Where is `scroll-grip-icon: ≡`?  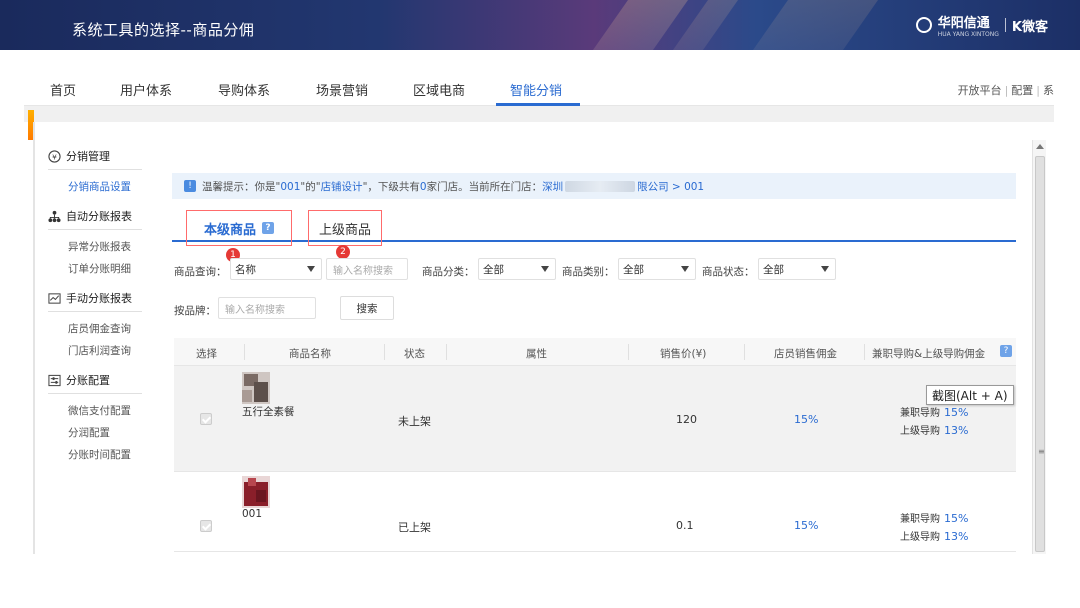 scroll-grip-icon: ≡ is located at coordinates (1041, 451).